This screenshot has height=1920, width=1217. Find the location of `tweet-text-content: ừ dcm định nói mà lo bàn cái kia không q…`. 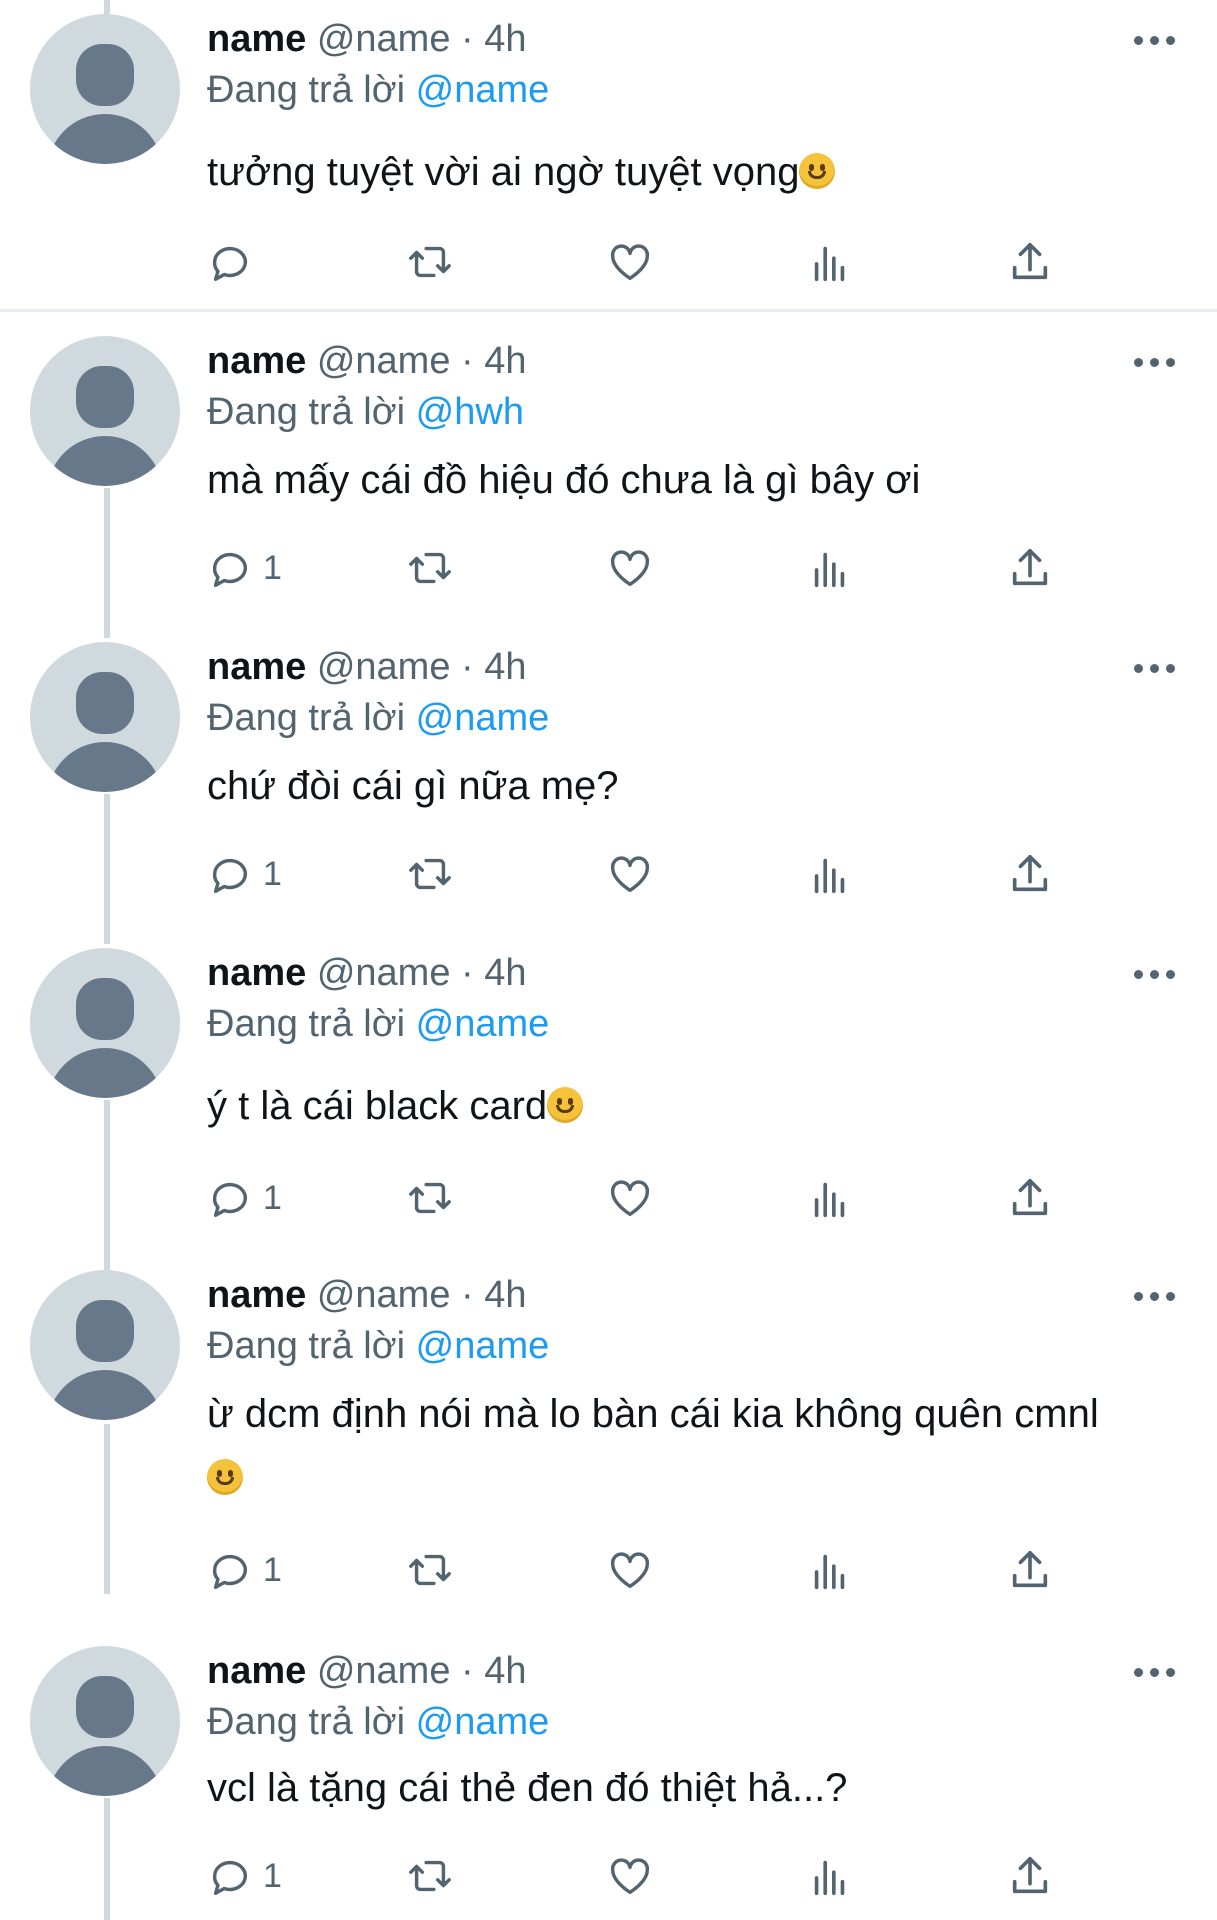

tweet-text-content: ừ dcm định nói mà lo bàn cái kia không q… is located at coordinates (653, 1414).